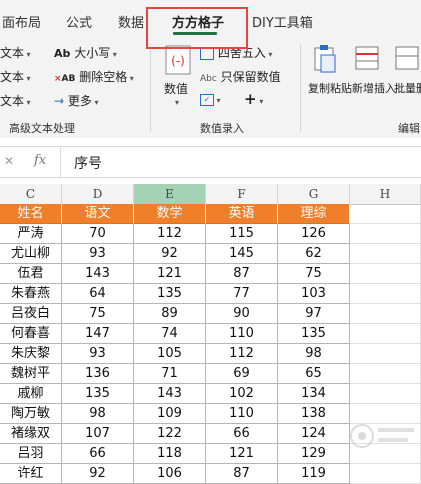  What do you see at coordinates (98, 374) in the screenshot?
I see `score-cell: 136` at bounding box center [98, 374].